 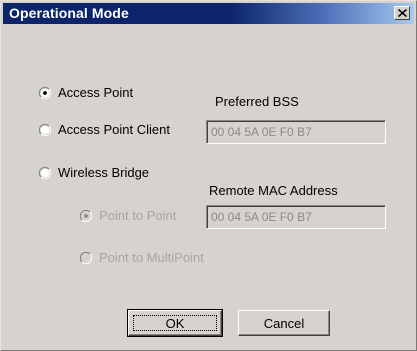 I want to click on radio-point-to-multipoint: Point to MultiPoint, so click(x=142, y=258).